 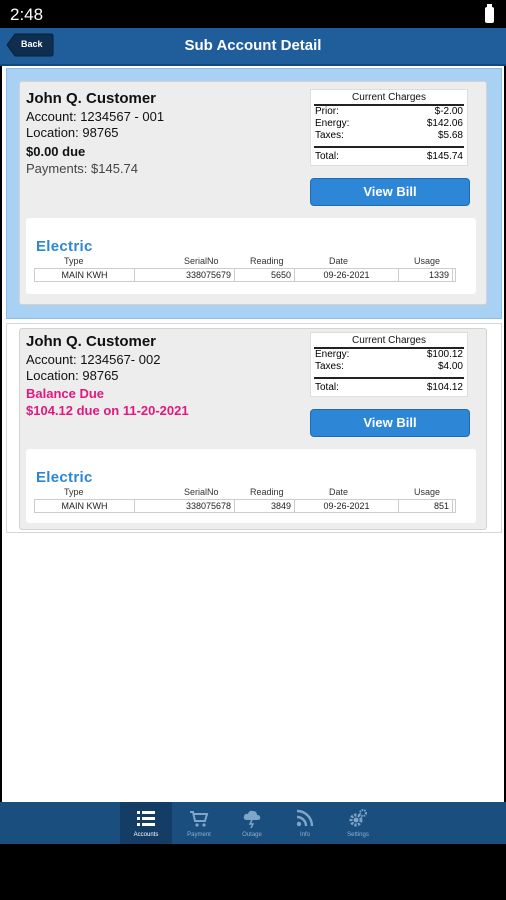 I want to click on charge-row: Prior: $-2.00, so click(x=389, y=112).